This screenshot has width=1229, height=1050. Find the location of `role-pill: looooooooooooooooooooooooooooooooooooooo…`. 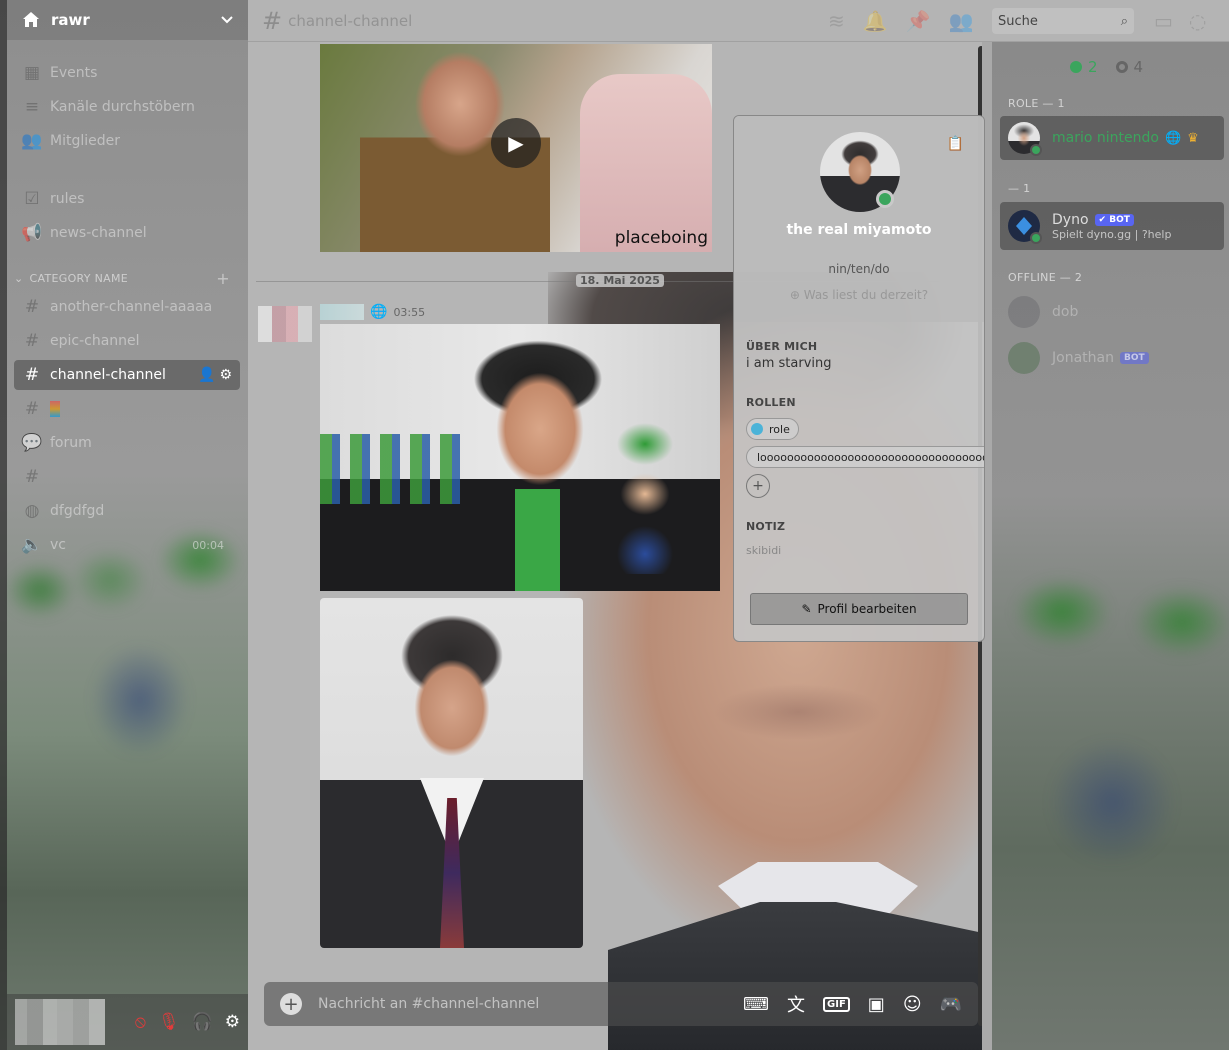

role-pill: looooooooooooooooooooooooooooooooooooooo… is located at coordinates (865, 457).